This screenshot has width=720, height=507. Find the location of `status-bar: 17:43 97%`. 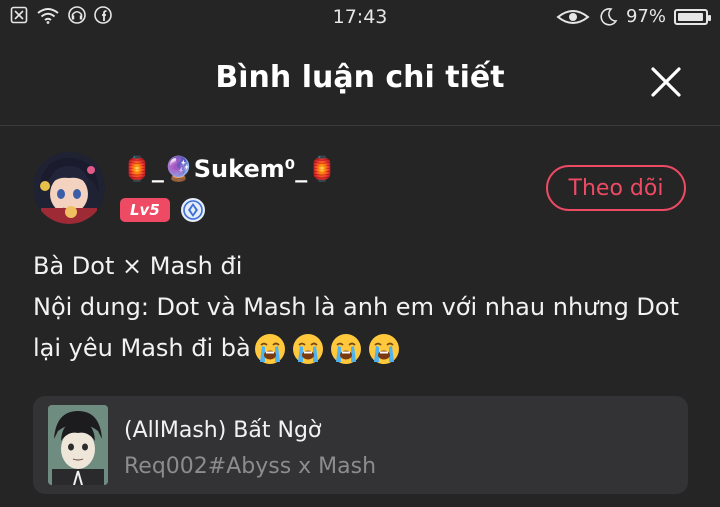

status-bar: 17:43 97% is located at coordinates (360, 18).